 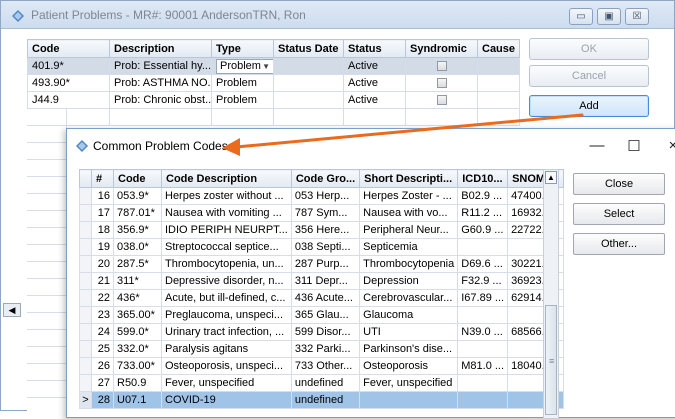 I want to click on maximize-button: ▣, so click(x=609, y=16).